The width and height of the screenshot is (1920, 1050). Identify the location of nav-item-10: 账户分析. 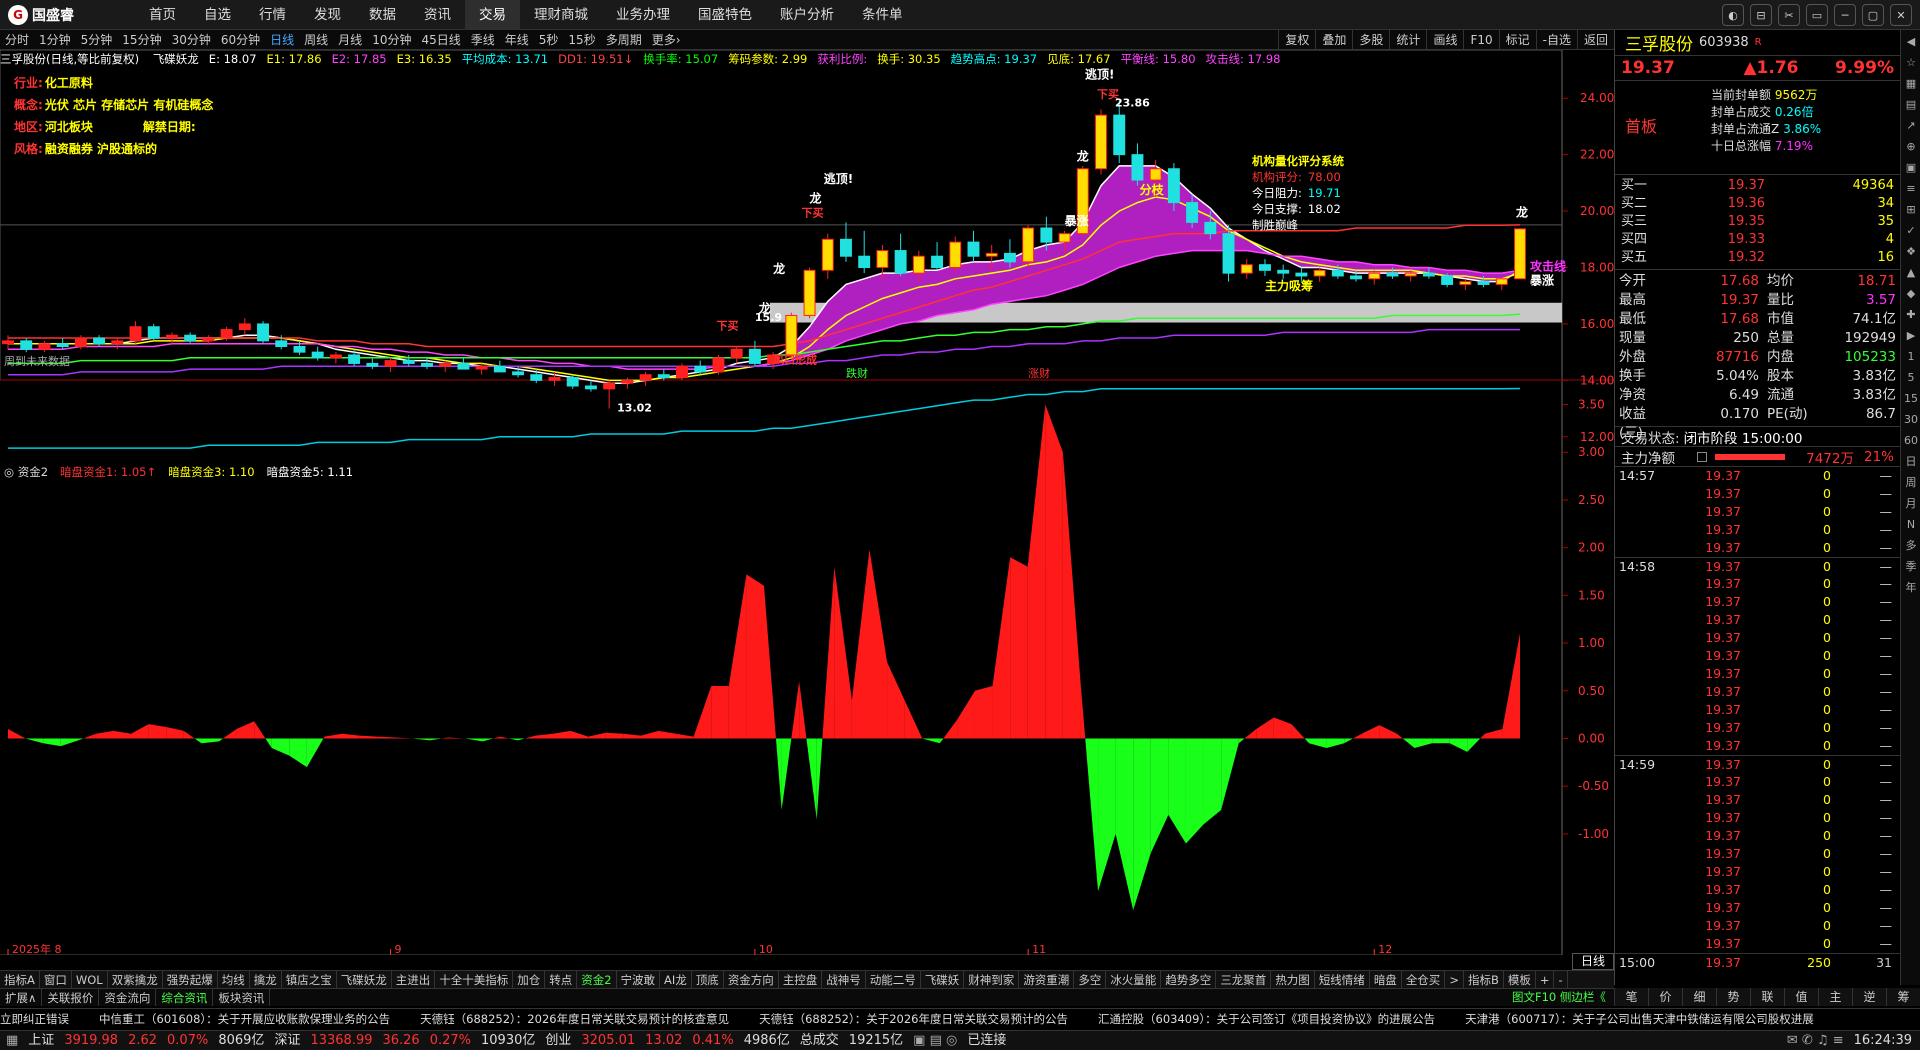
(807, 15).